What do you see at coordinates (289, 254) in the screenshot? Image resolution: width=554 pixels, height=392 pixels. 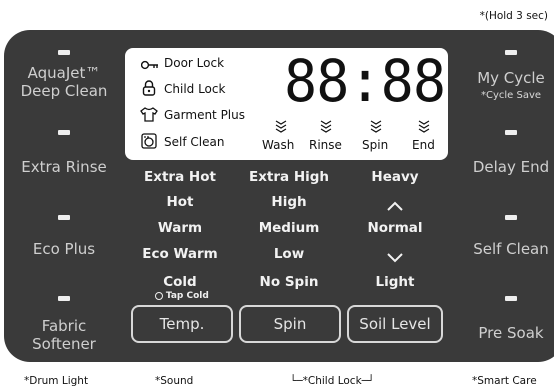 I see `spin-low: Low` at bounding box center [289, 254].